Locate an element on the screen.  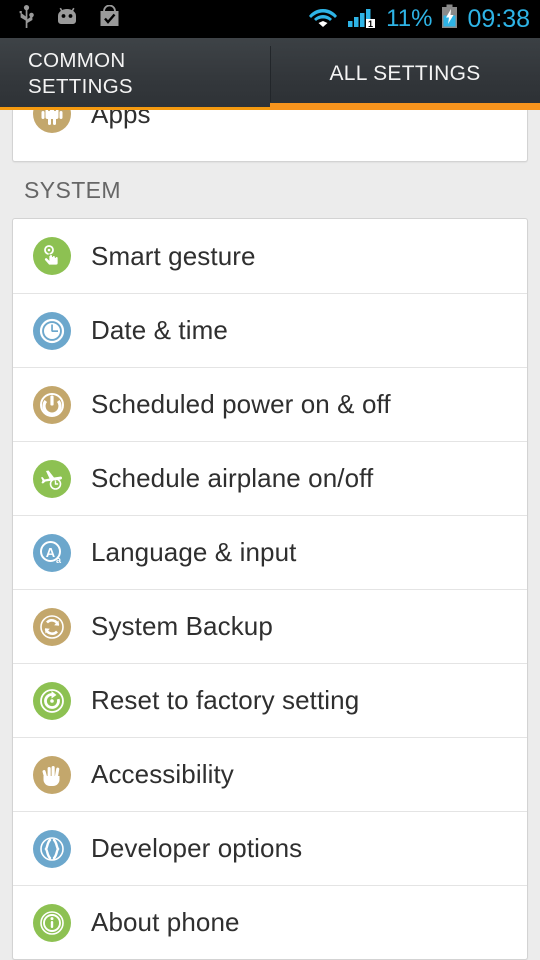
tab-all-settings: ALL SETTINGS is located at coordinates (405, 74).